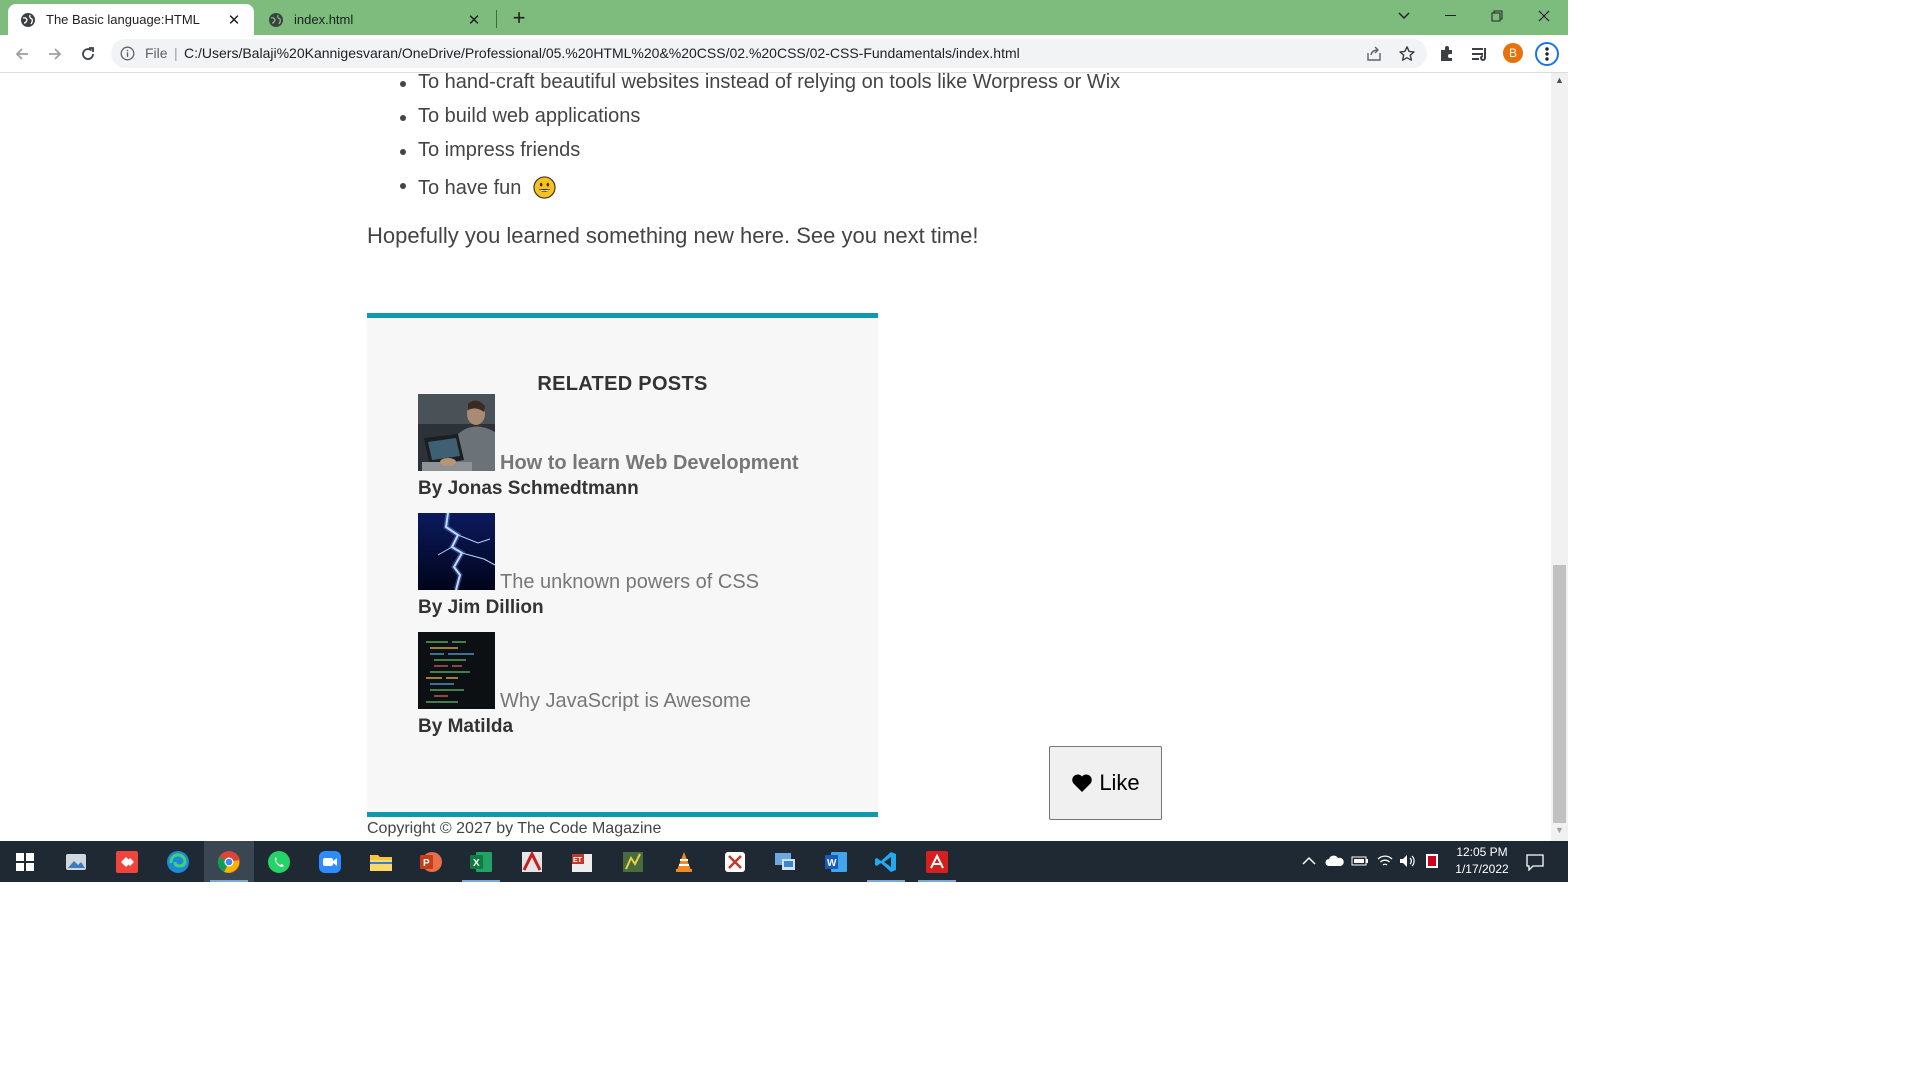  I want to click on back-button, so click(22, 54).